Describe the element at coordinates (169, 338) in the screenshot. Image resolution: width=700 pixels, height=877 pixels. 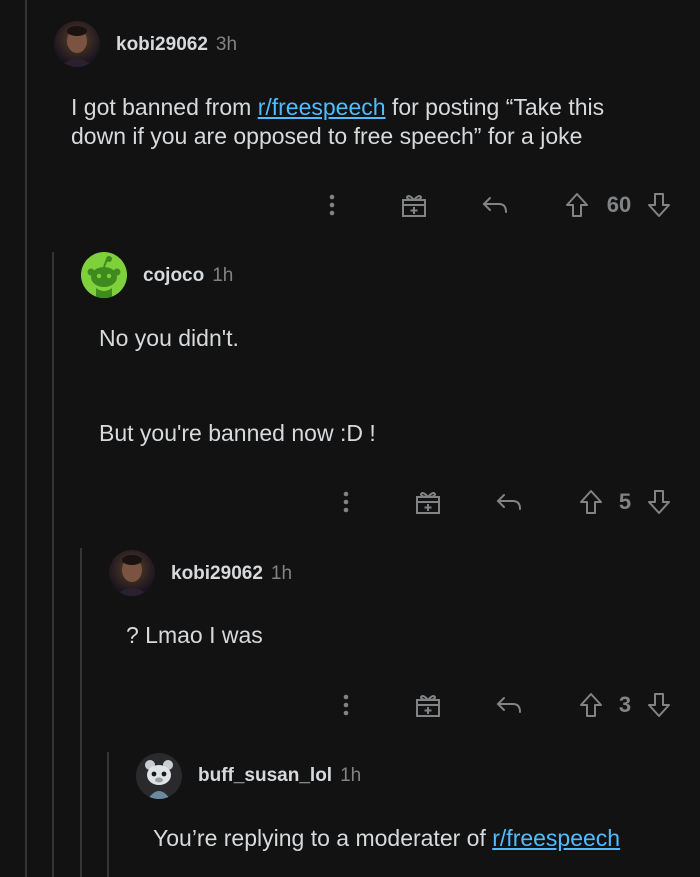
I see `comment-body-line-1: No you didn't.` at that location.